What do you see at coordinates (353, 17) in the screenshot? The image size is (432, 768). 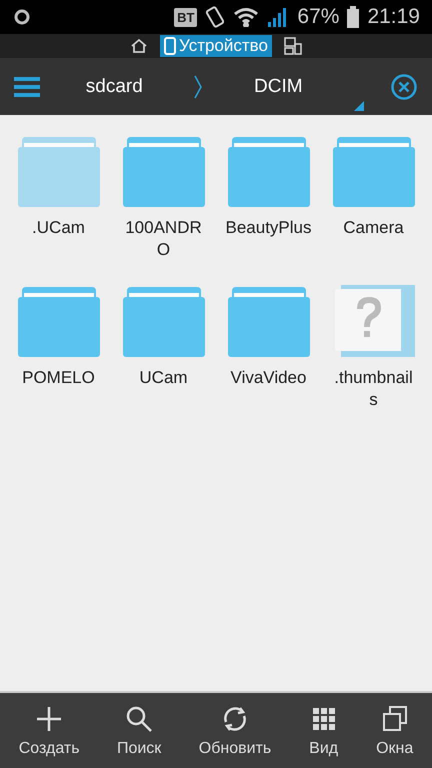 I see `battery-icon` at bounding box center [353, 17].